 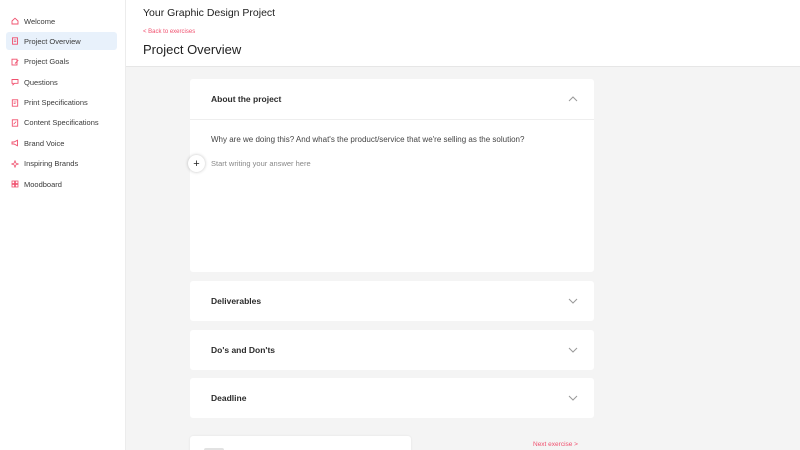 I want to click on sidebar-item-label: Moodboard, so click(x=43, y=184).